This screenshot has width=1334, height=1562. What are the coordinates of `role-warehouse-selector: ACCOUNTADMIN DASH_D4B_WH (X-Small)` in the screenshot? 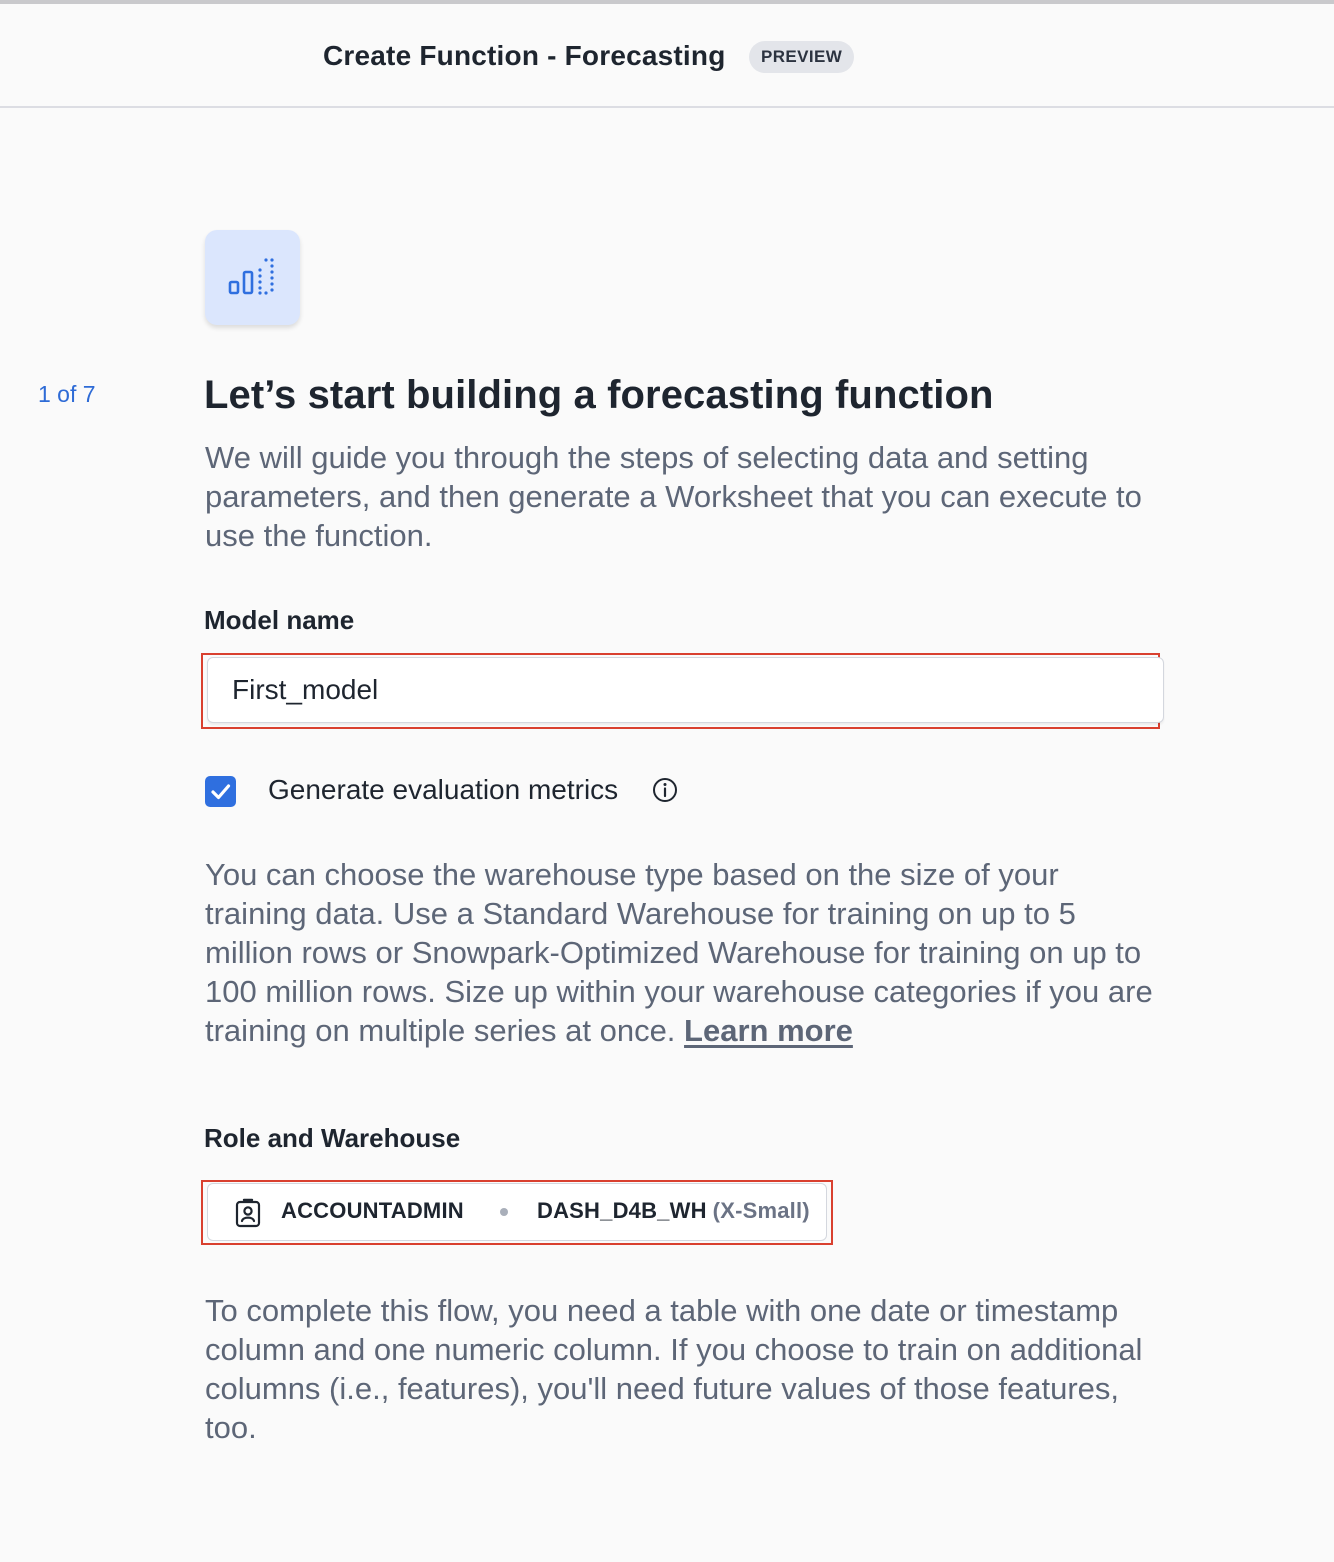 It's located at (517, 1212).